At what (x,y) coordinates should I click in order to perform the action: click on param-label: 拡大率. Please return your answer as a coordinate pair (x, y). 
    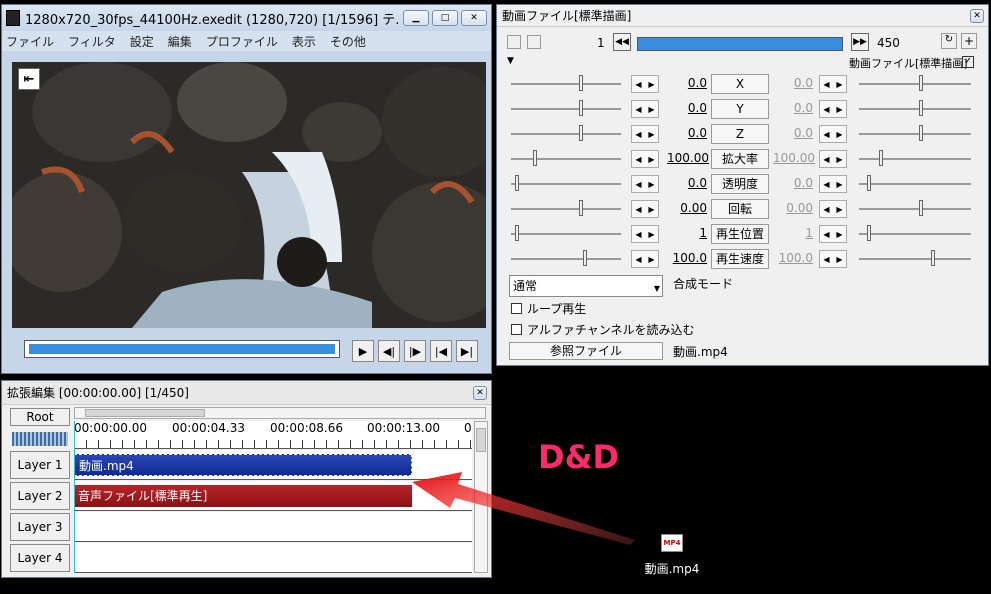
    Looking at the image, I should click on (740, 159).